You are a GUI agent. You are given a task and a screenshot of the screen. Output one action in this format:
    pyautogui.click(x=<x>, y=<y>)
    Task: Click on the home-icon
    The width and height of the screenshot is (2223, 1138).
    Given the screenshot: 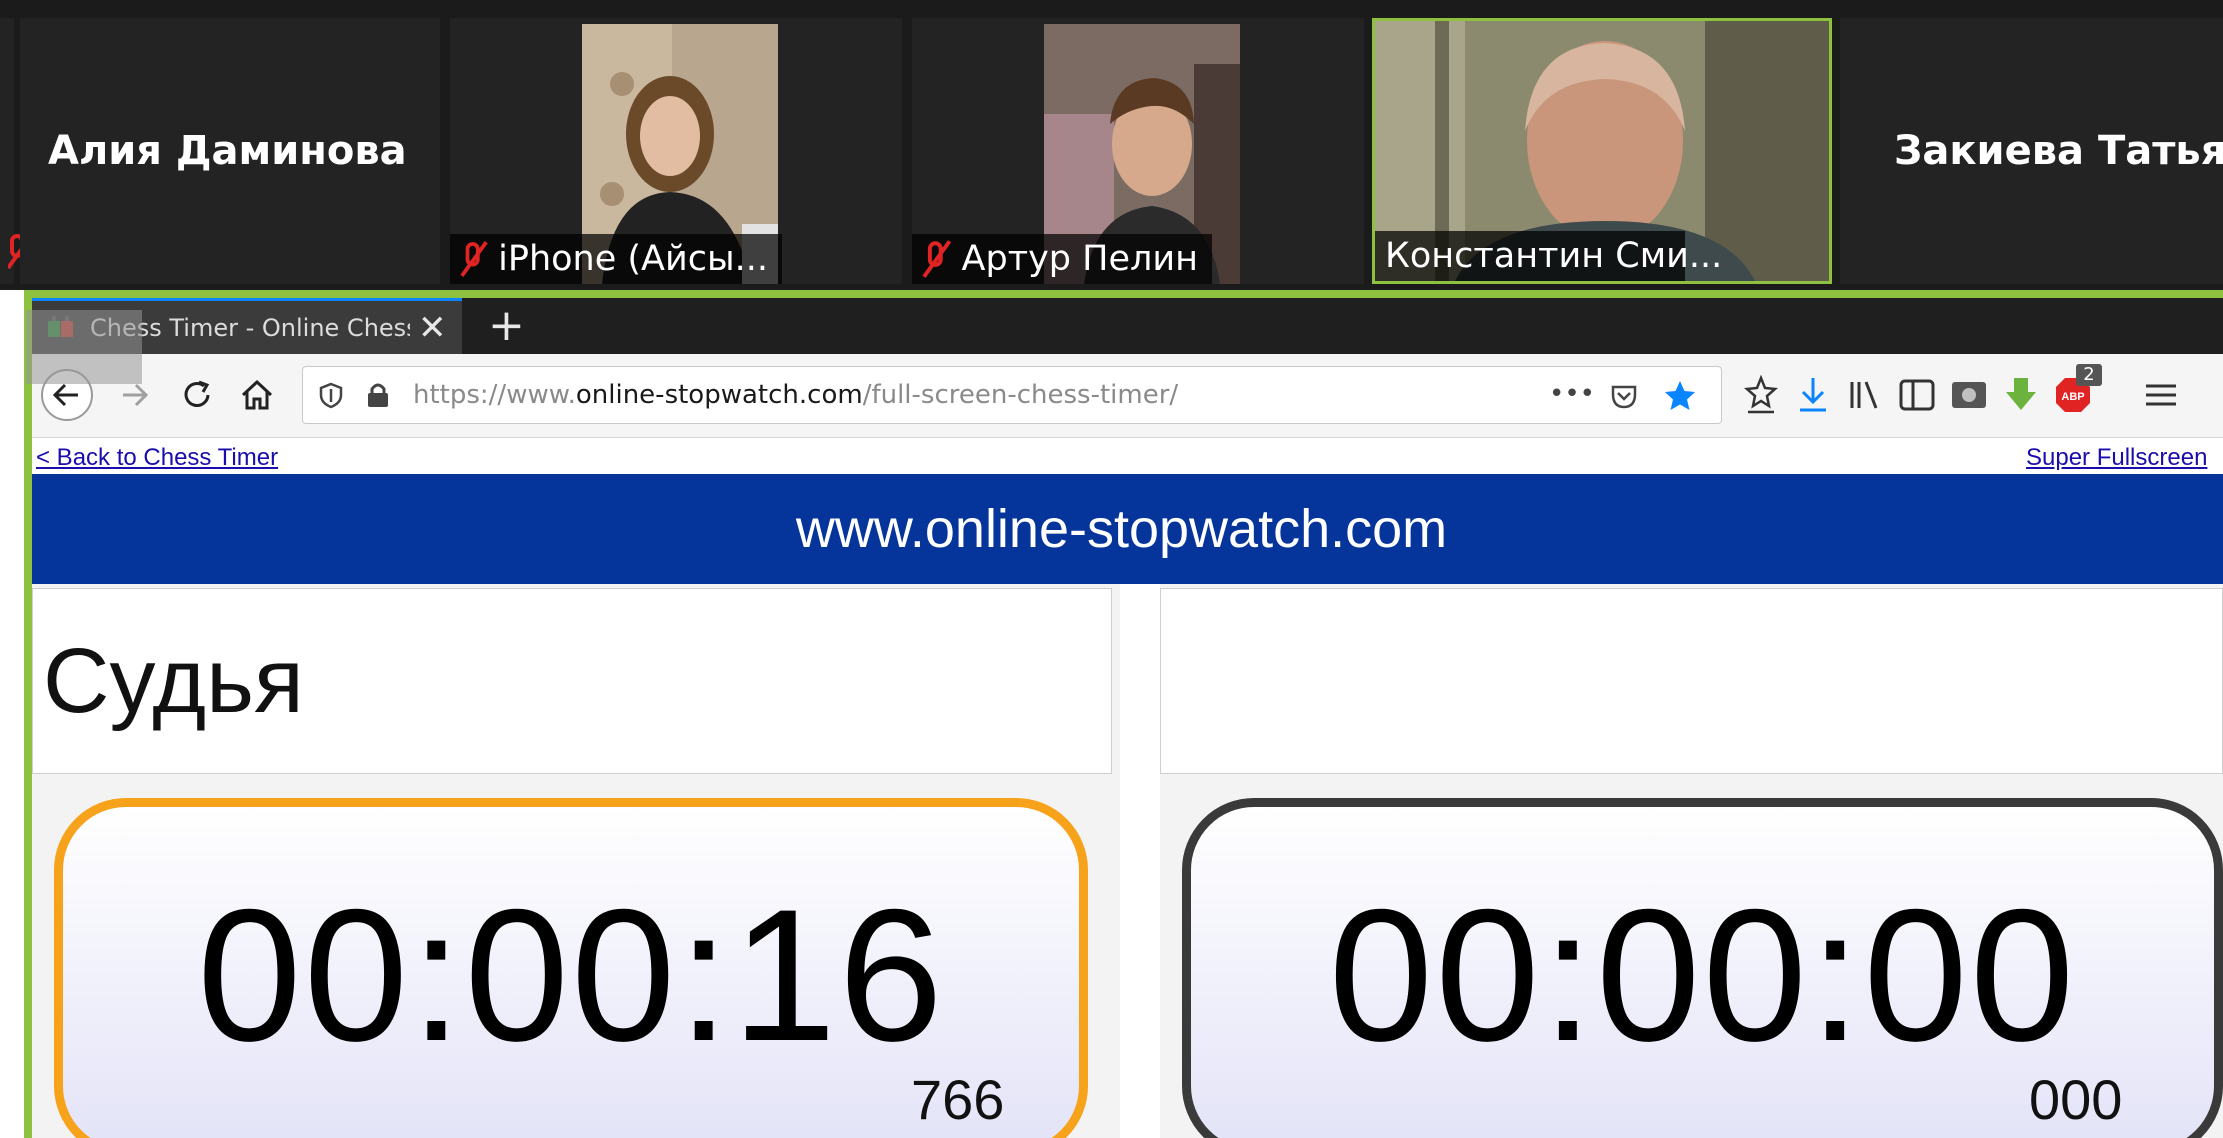 What is the action you would take?
    pyautogui.click(x=257, y=394)
    